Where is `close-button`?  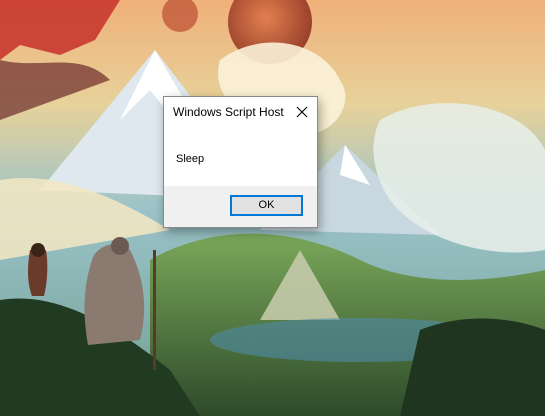 close-button is located at coordinates (302, 112).